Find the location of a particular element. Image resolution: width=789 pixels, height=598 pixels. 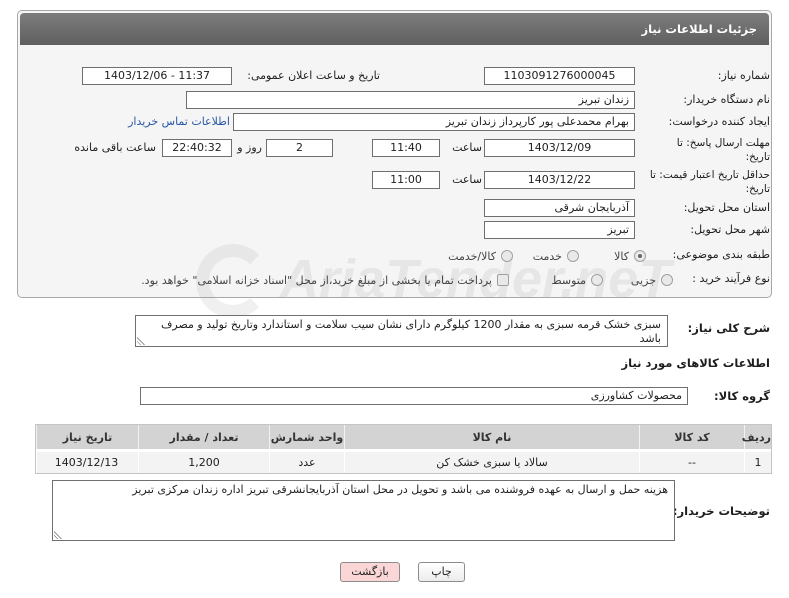

announce-datetime-field: 1403/12/06 - 11:37 is located at coordinates (157, 76).